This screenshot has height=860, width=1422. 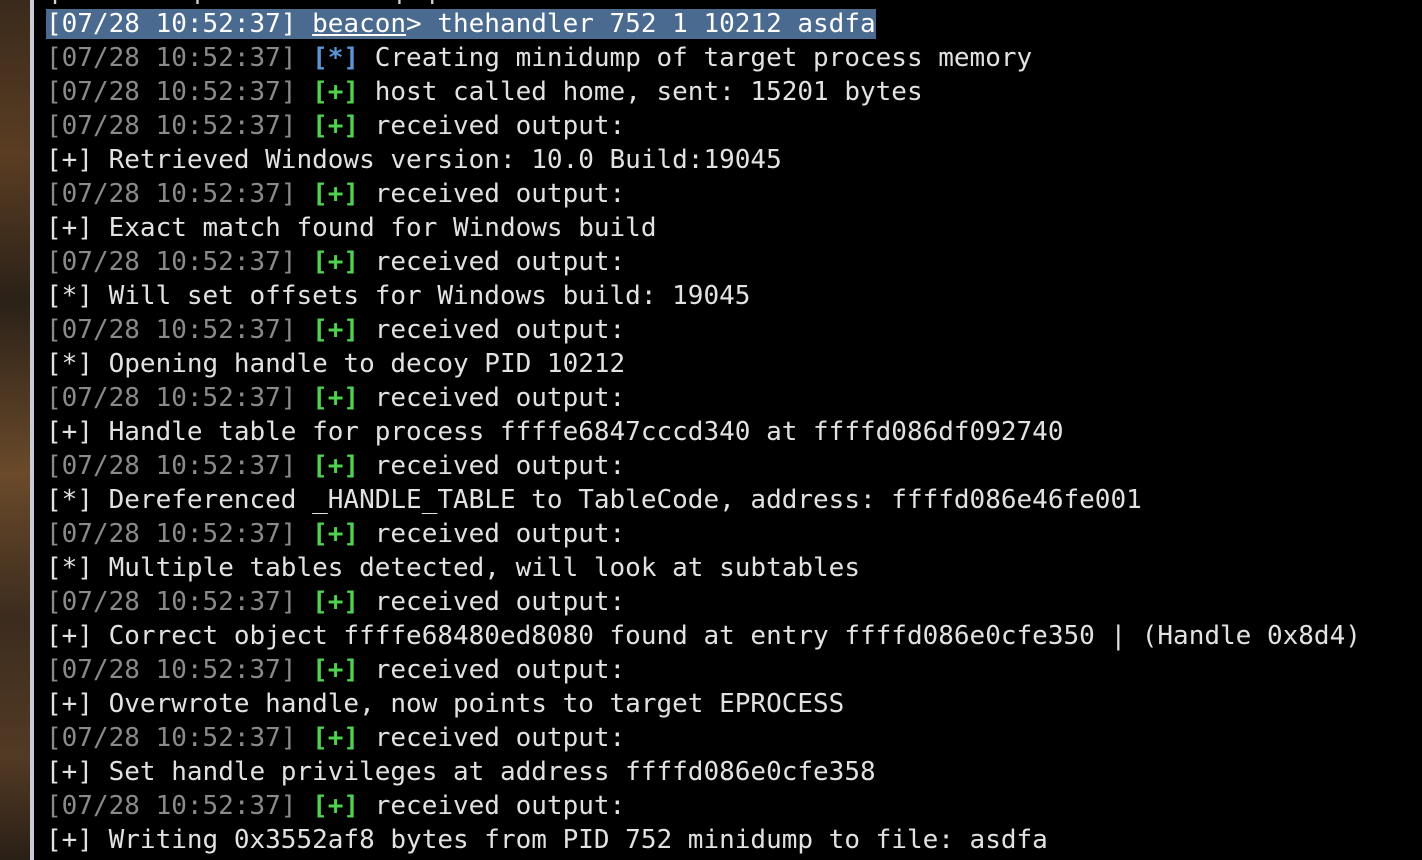 I want to click on prompt-name: beacon, so click(x=359, y=24).